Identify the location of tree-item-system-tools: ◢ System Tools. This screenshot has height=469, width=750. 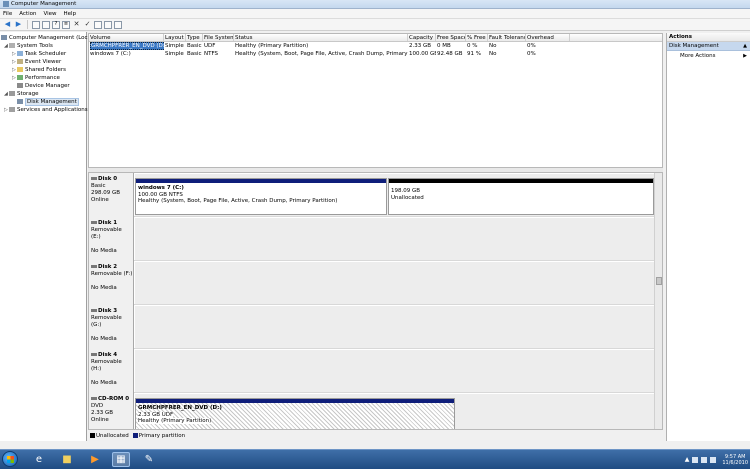
(43, 46).